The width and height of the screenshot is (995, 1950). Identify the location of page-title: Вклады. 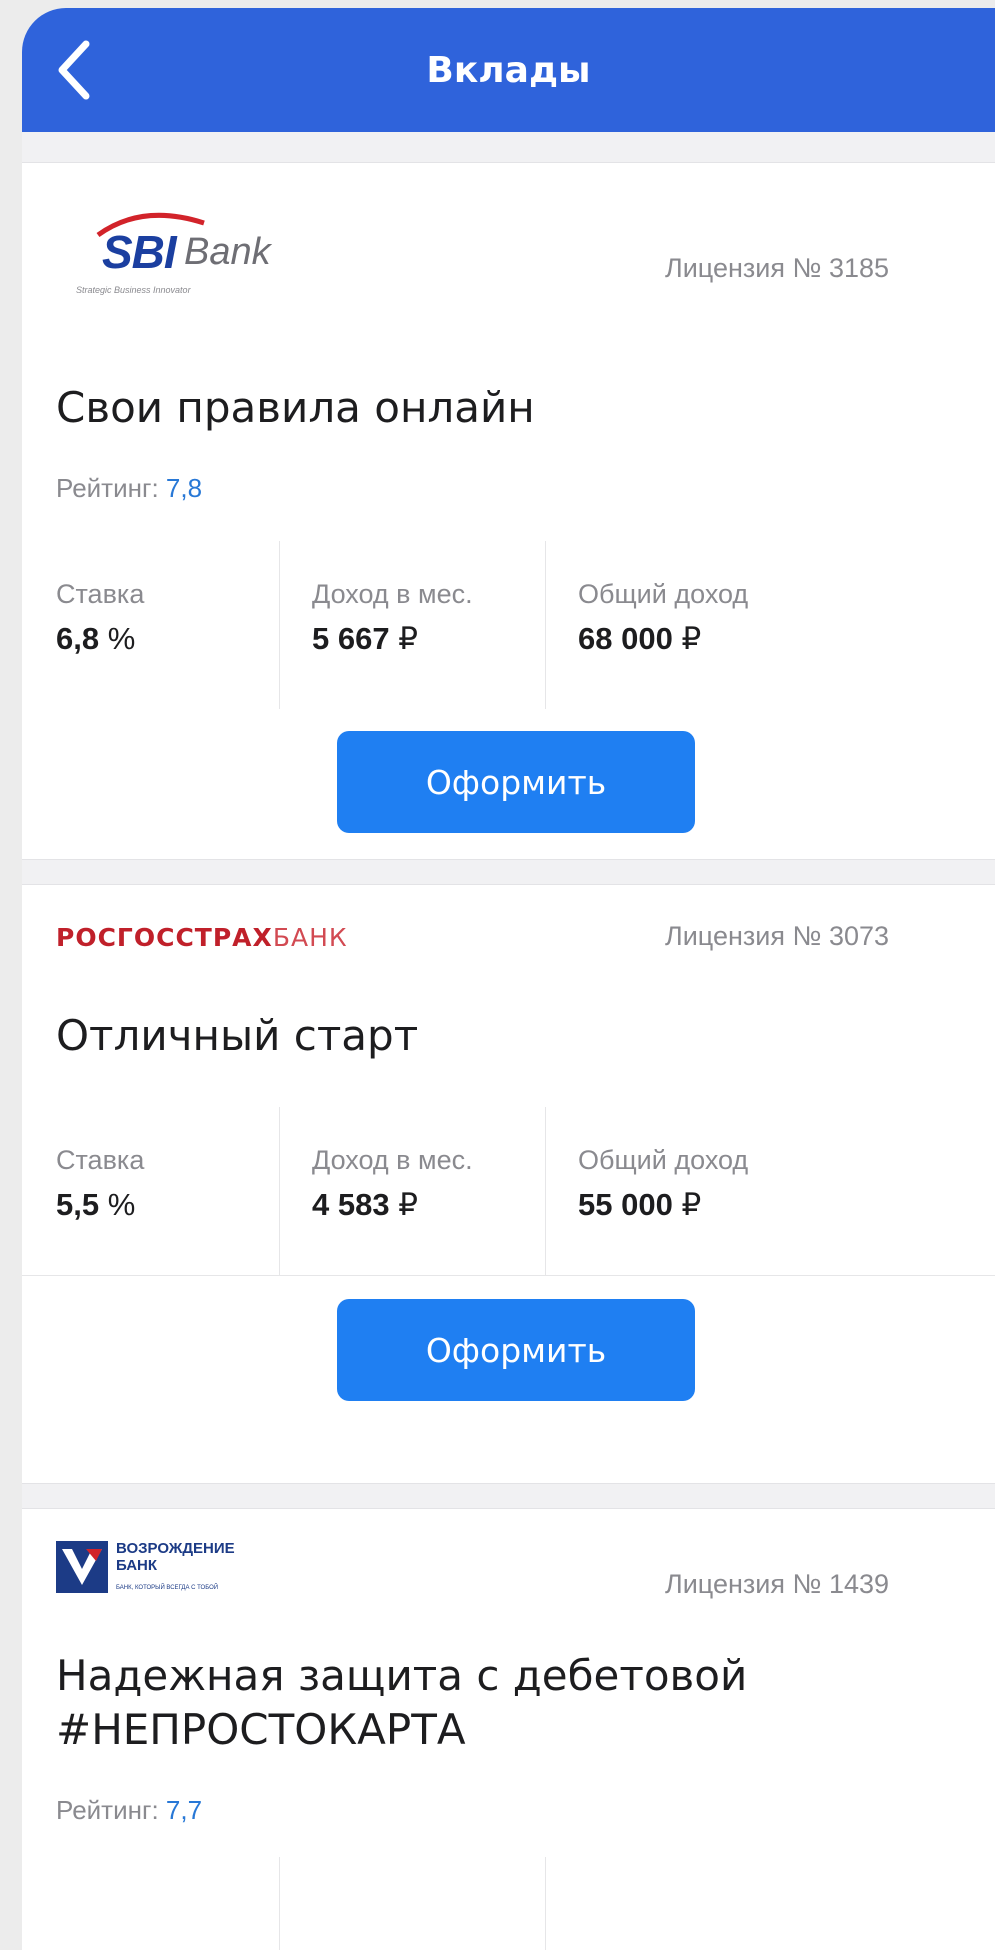
(508, 70).